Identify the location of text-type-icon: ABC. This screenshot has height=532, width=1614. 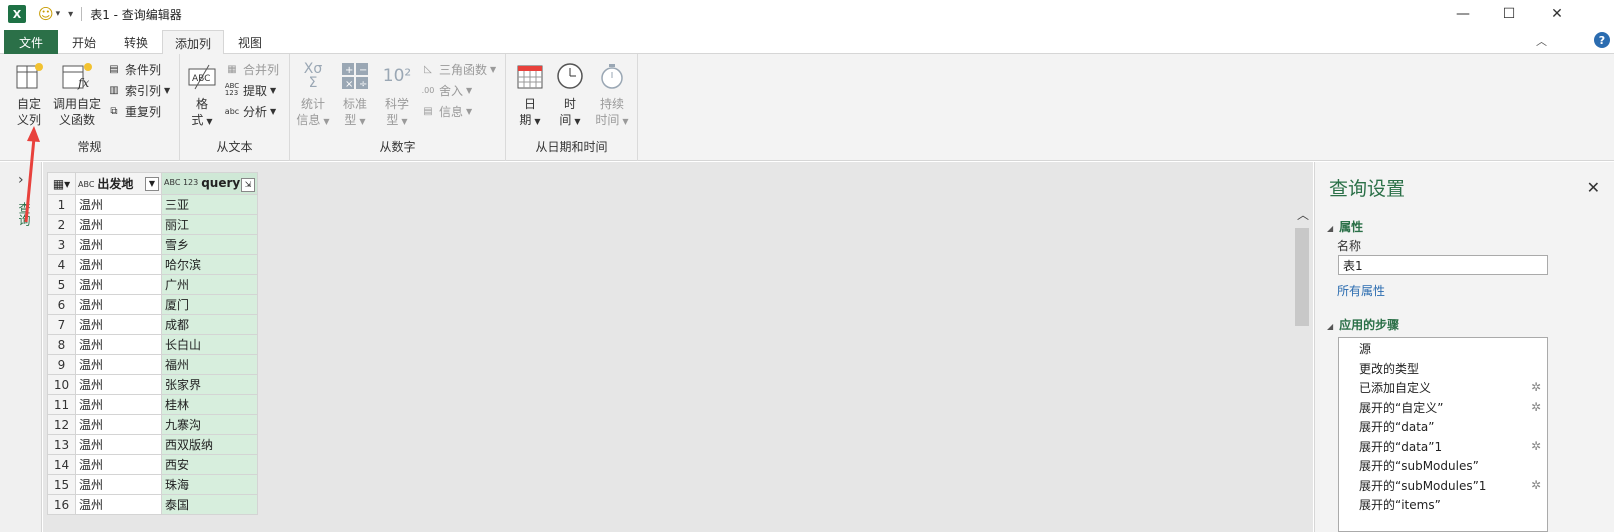
(86, 184).